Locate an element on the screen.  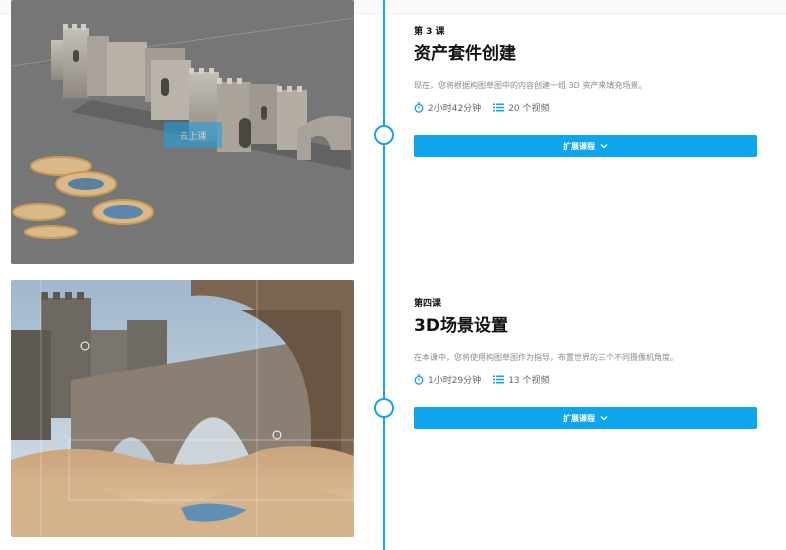
timeline-line is located at coordinates (384, 275).